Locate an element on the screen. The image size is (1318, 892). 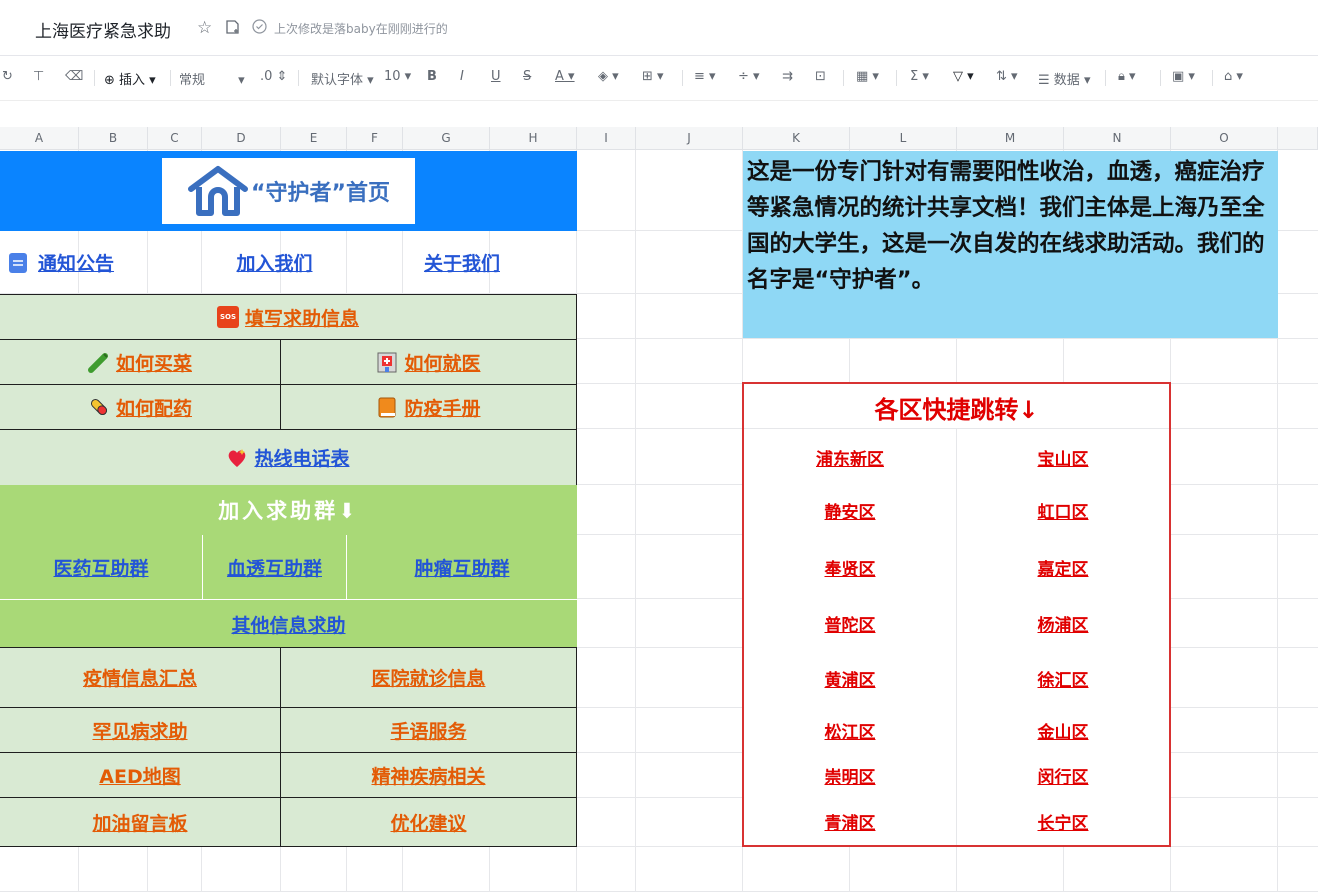
bold-icon: B is located at coordinates (432, 76).